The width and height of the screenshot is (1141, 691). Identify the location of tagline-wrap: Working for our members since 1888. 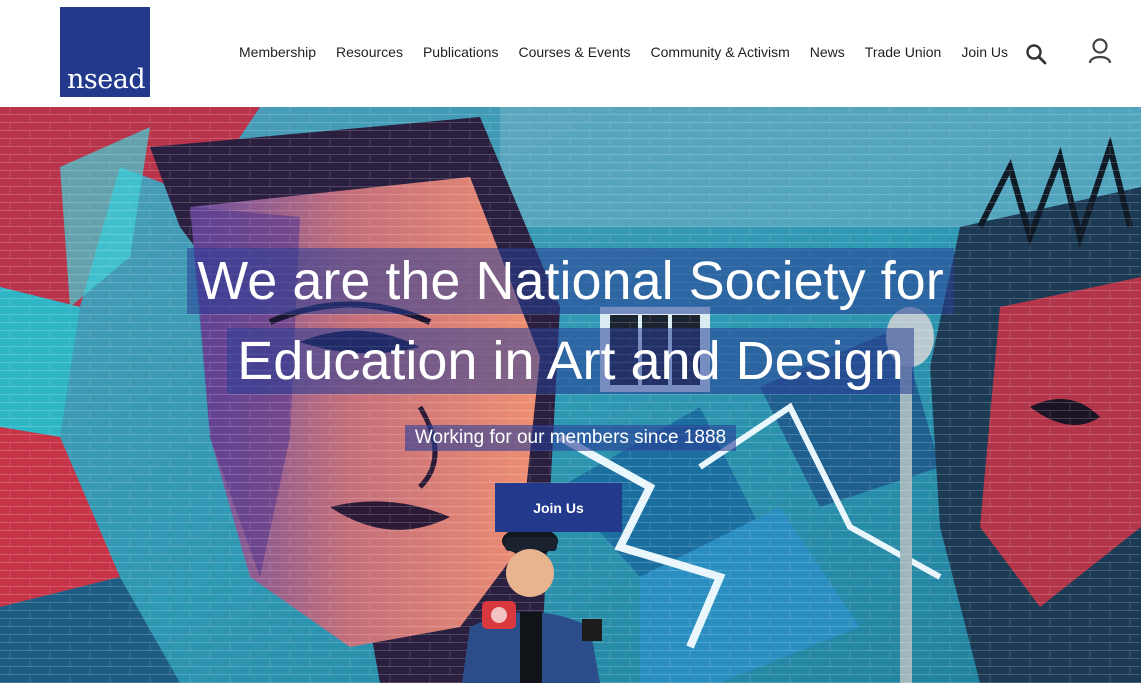
(570, 438).